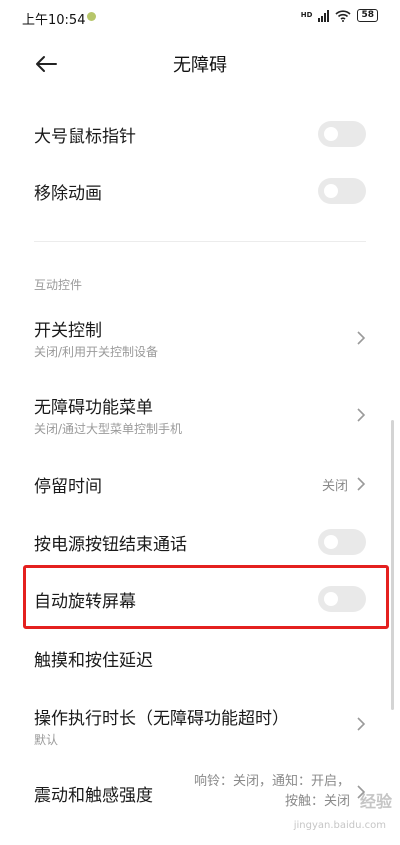 This screenshot has height=845, width=400. I want to click on network-type-label: HD, so click(306, 15).